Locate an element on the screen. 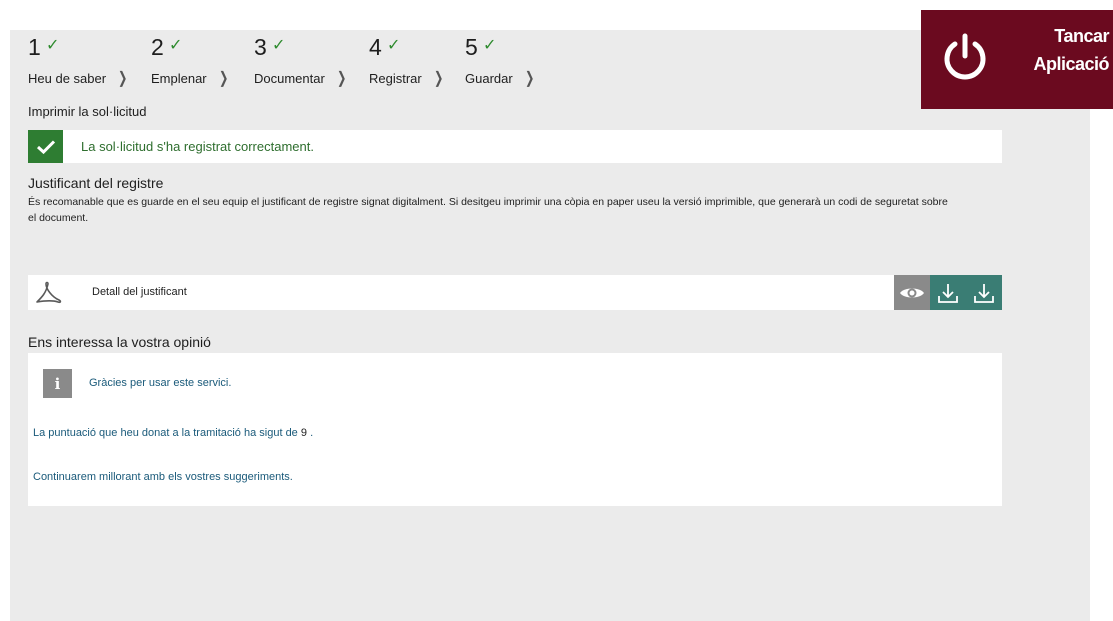  step-label: Registrar is located at coordinates (395, 78).